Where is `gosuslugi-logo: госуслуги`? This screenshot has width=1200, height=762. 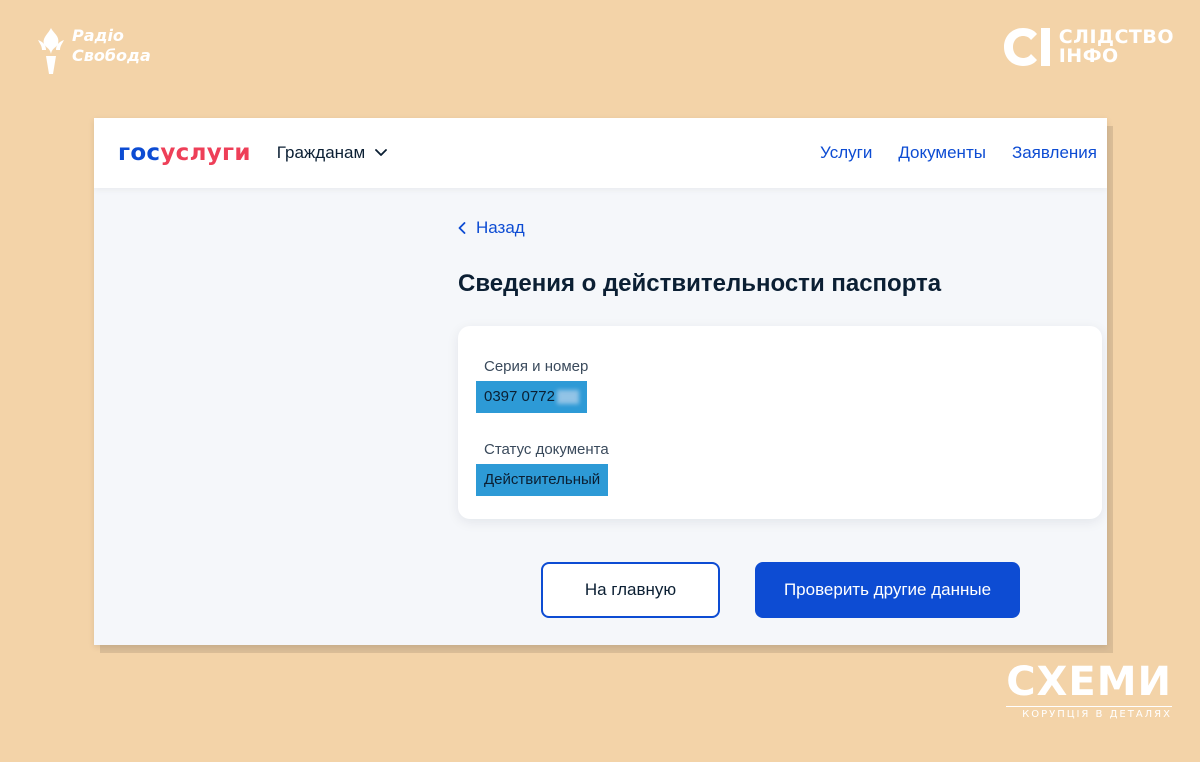 gosuslugi-logo: госуслуги is located at coordinates (184, 153).